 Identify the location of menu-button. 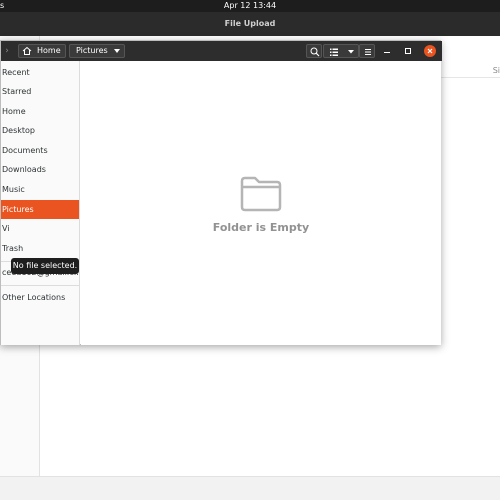
(367, 51).